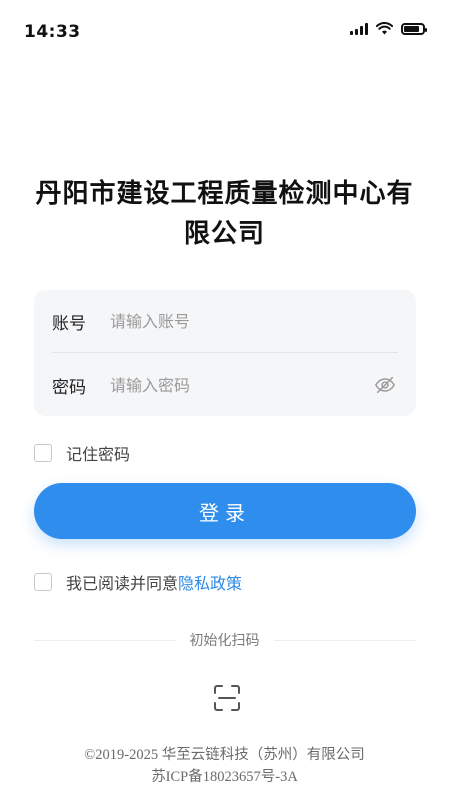 The image size is (449, 800). I want to click on form-divider, so click(225, 352).